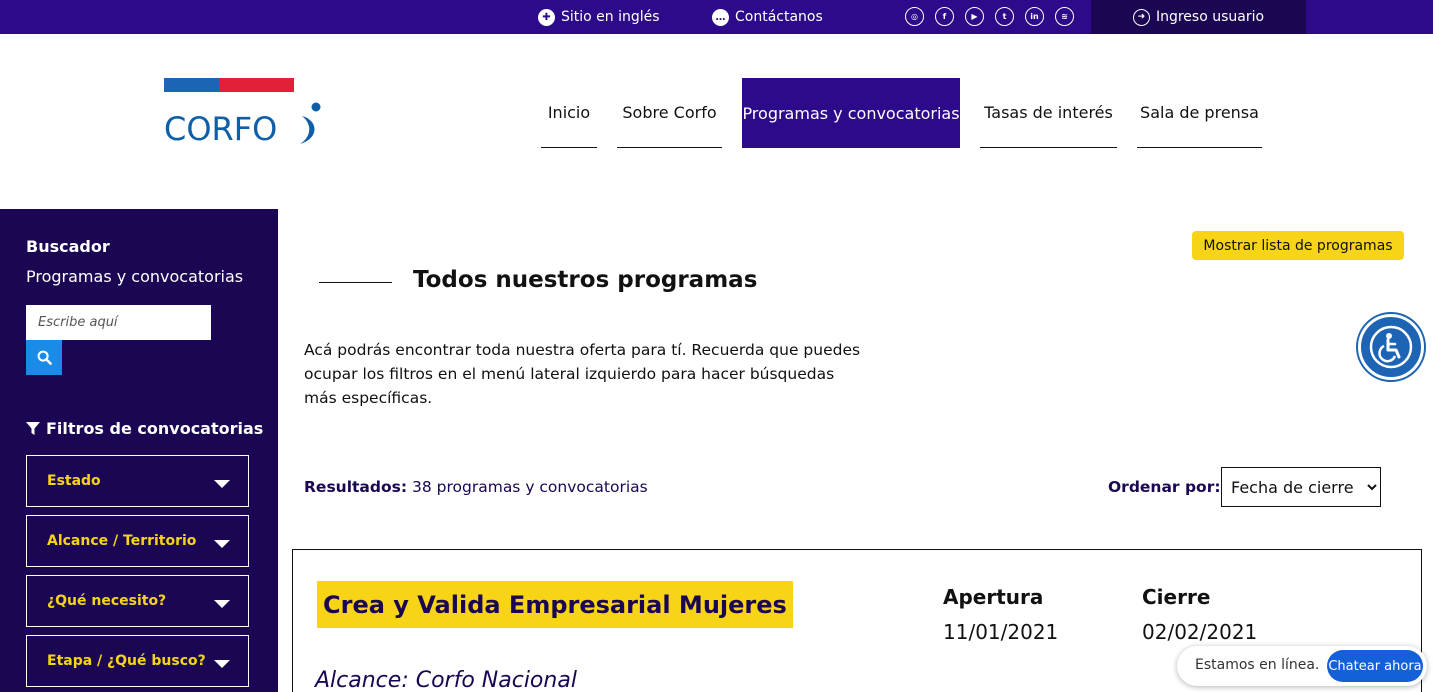  Describe the element at coordinates (155, 428) in the screenshot. I see `filters-title: Filtros de convocatorias` at that location.